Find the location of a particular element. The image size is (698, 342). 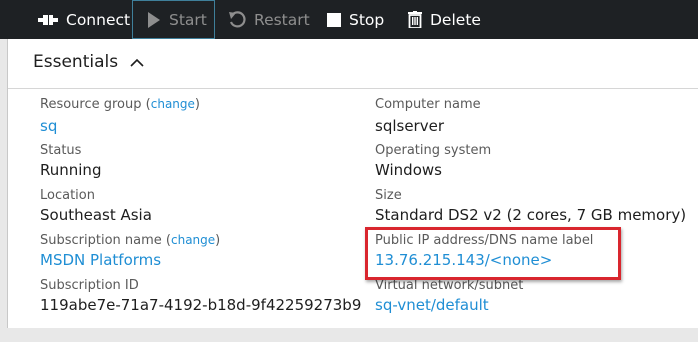

delete-button: Delete is located at coordinates (444, 19).